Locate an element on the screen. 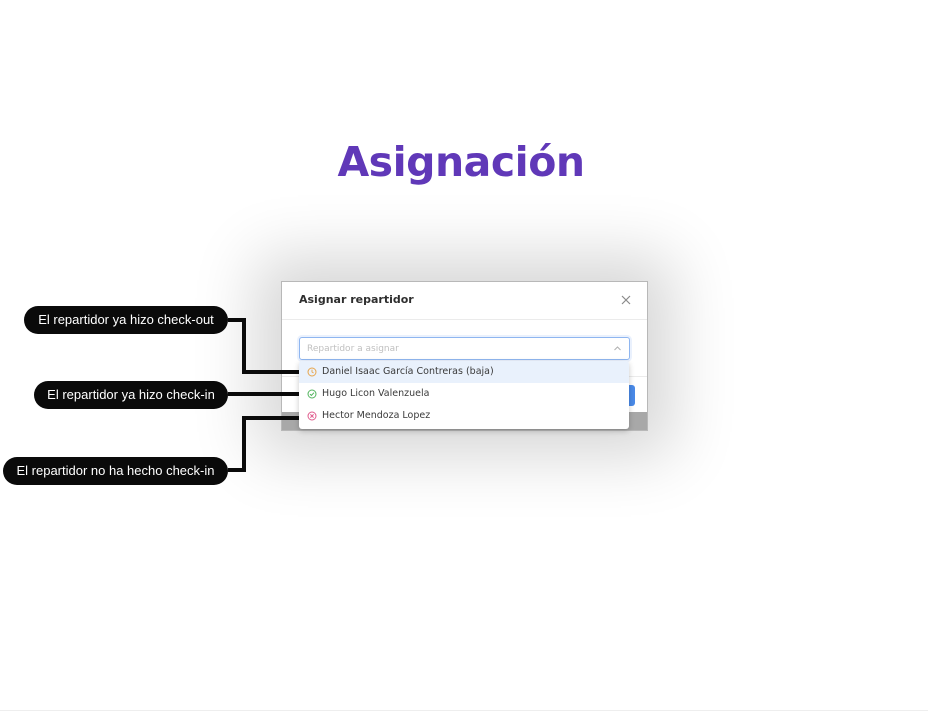 The image size is (928, 711). callout-no-checkin: El repartidor no ha hecho check-in is located at coordinates (115, 471).